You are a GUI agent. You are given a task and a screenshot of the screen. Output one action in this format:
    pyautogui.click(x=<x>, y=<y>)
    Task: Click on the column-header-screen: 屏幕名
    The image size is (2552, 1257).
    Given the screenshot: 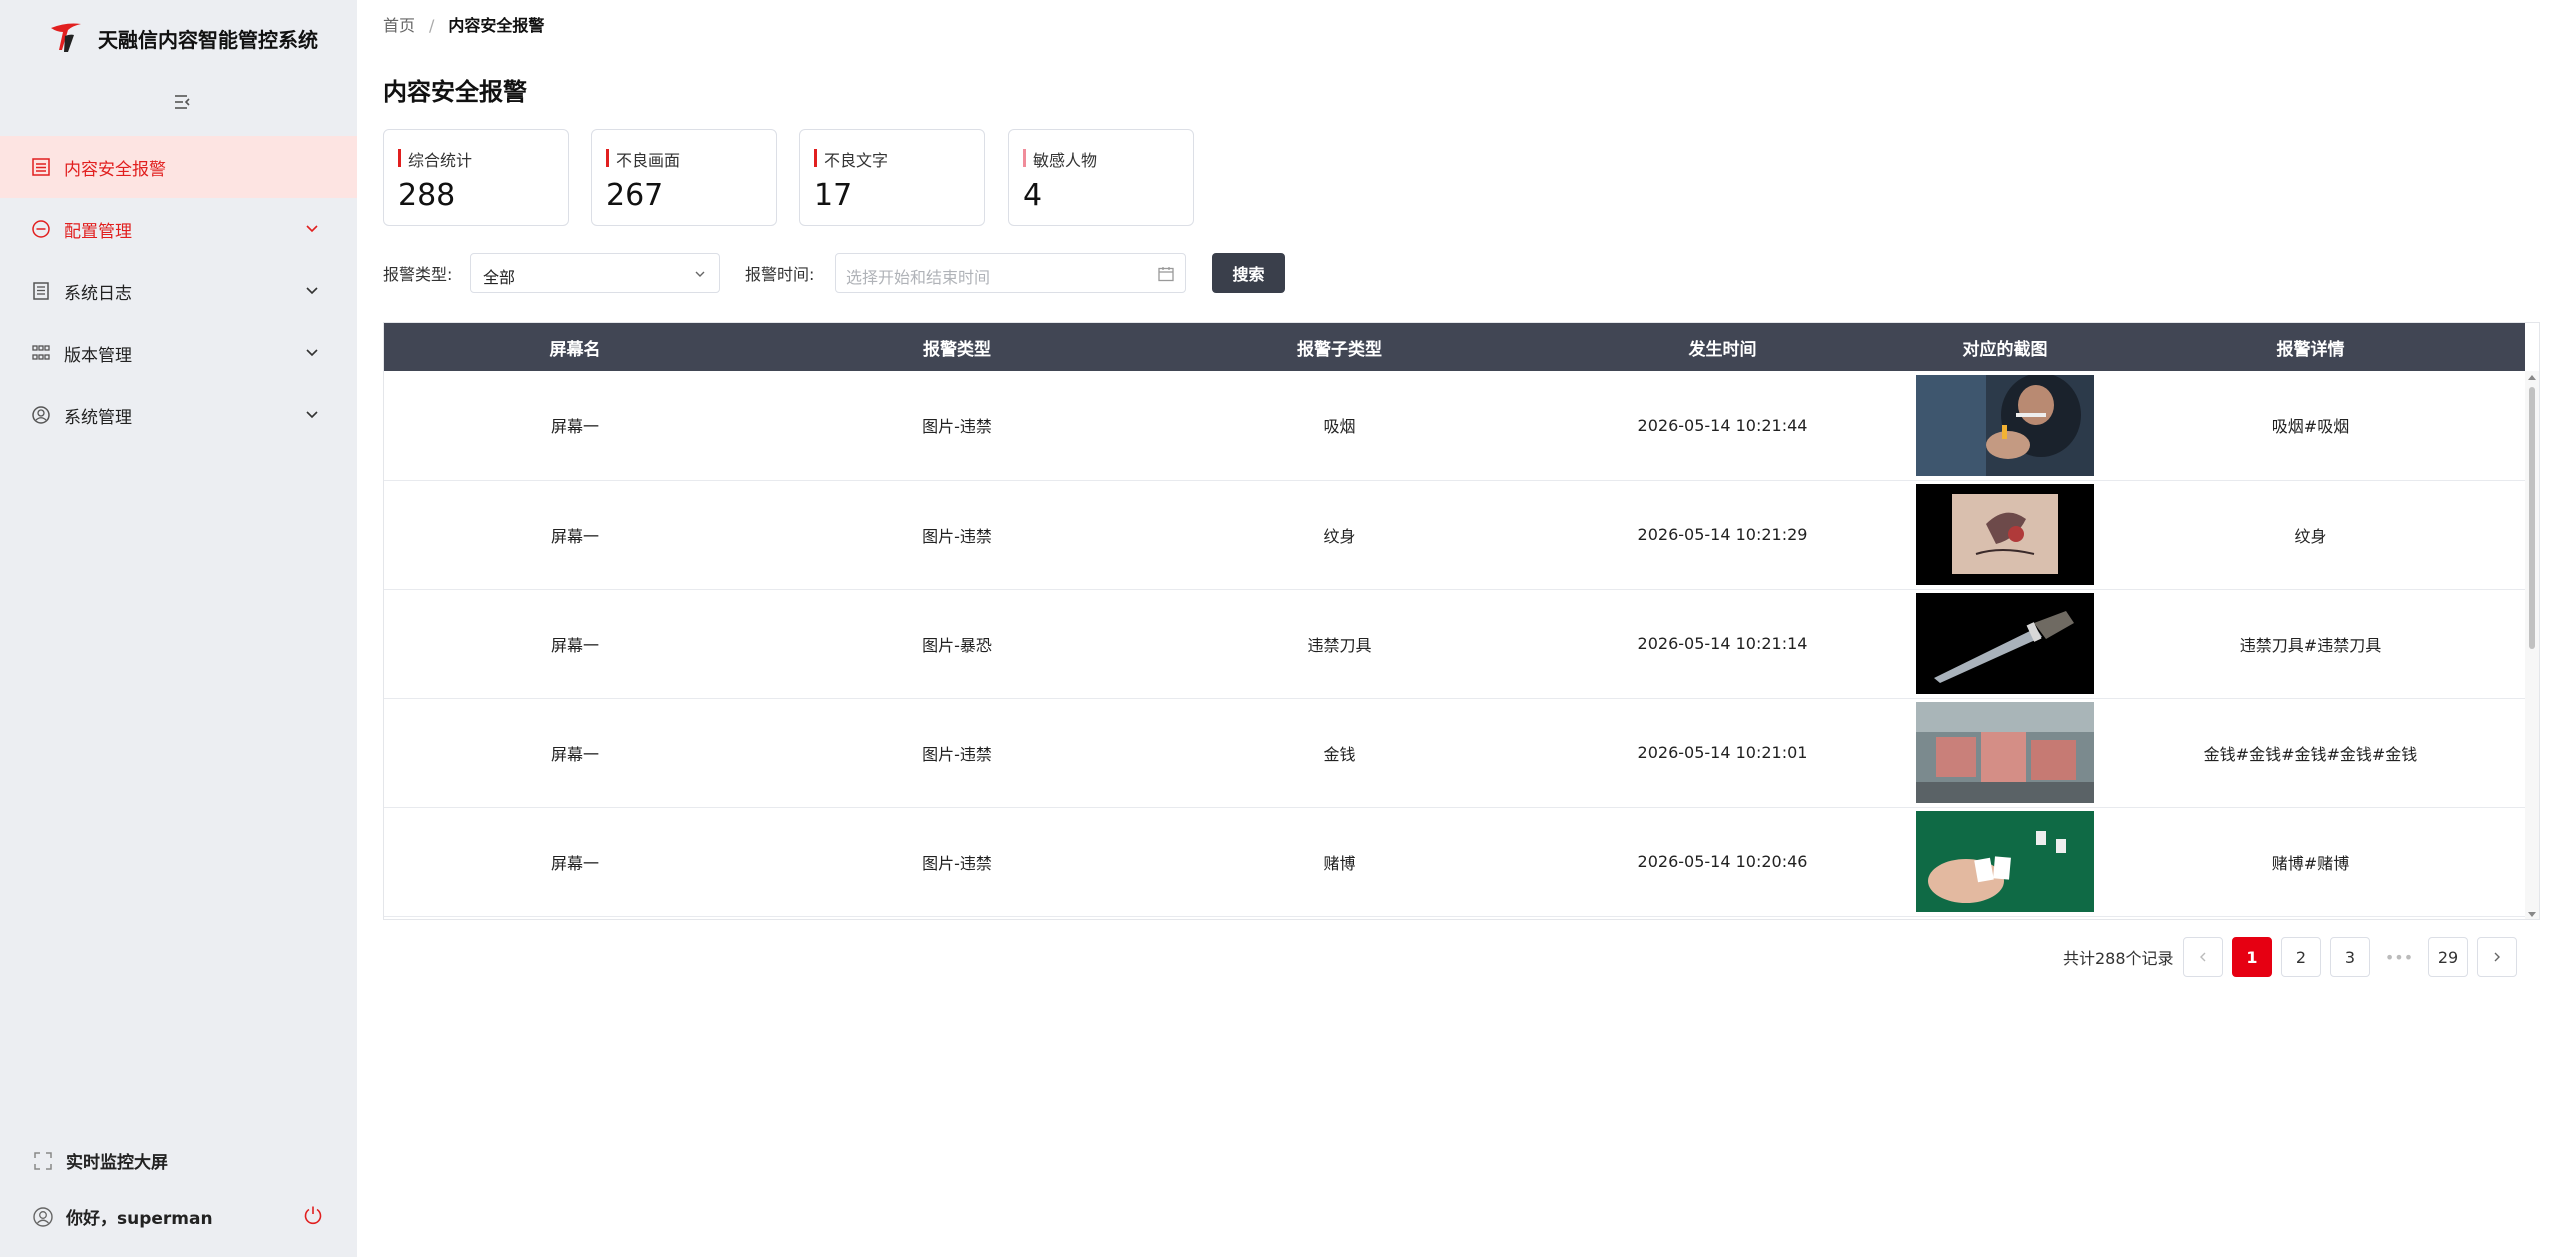 What is the action you would take?
    pyautogui.click(x=575, y=349)
    